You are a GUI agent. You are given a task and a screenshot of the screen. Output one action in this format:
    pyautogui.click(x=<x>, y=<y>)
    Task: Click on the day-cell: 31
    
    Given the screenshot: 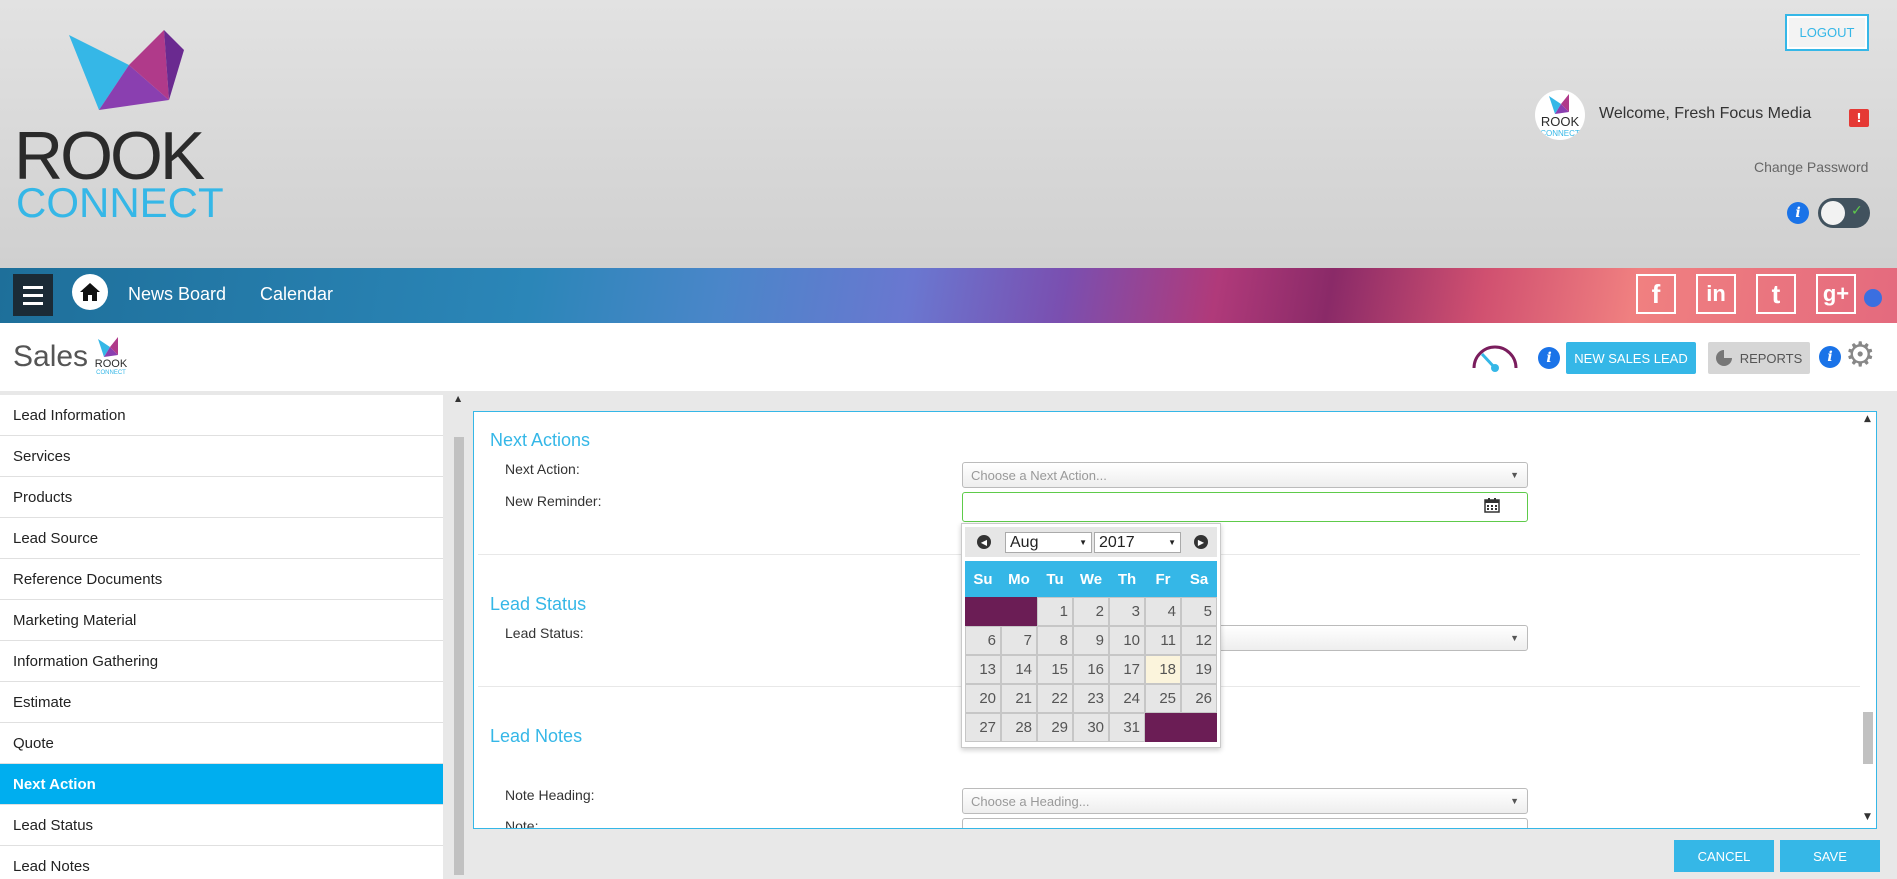 What is the action you would take?
    pyautogui.click(x=1127, y=727)
    